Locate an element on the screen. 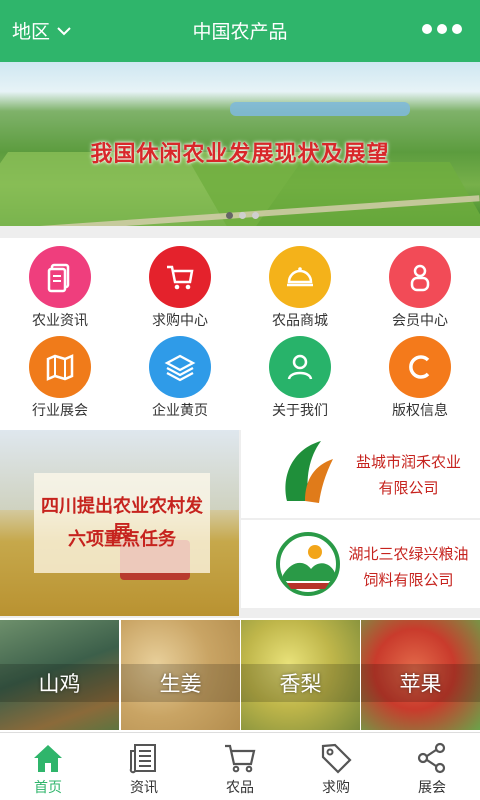 This screenshot has width=480, height=800. divider is located at coordinates (240, 232).